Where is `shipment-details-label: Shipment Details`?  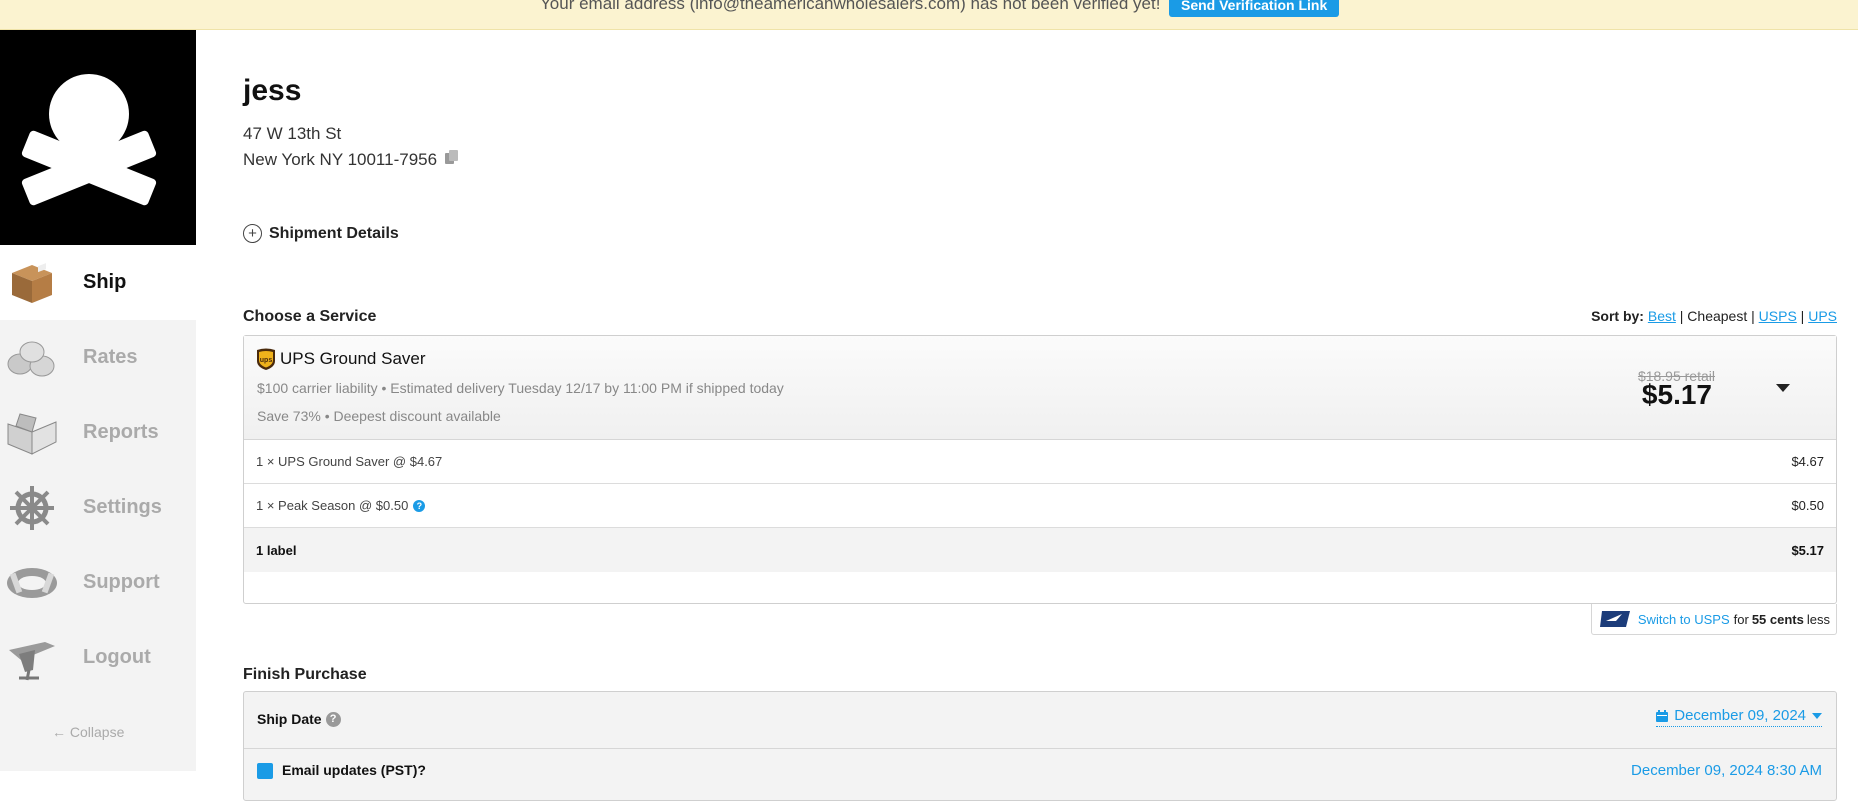 shipment-details-label: Shipment Details is located at coordinates (334, 233).